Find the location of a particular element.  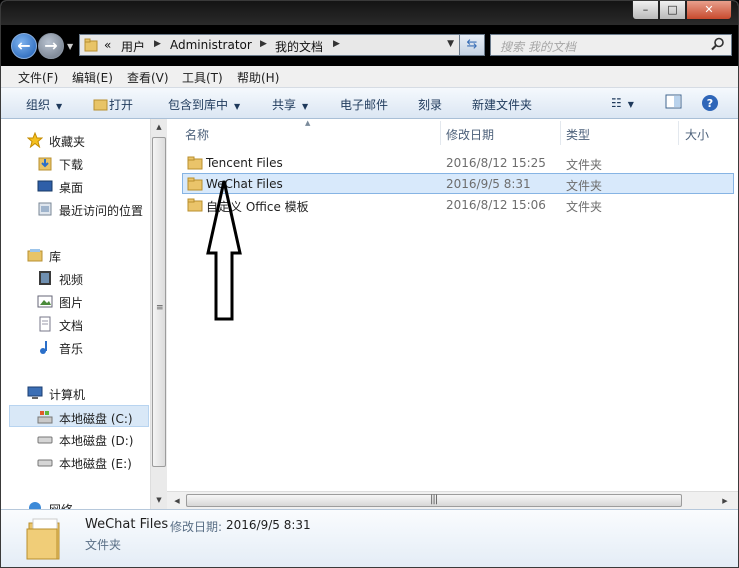

video-icon is located at coordinates (45, 278).